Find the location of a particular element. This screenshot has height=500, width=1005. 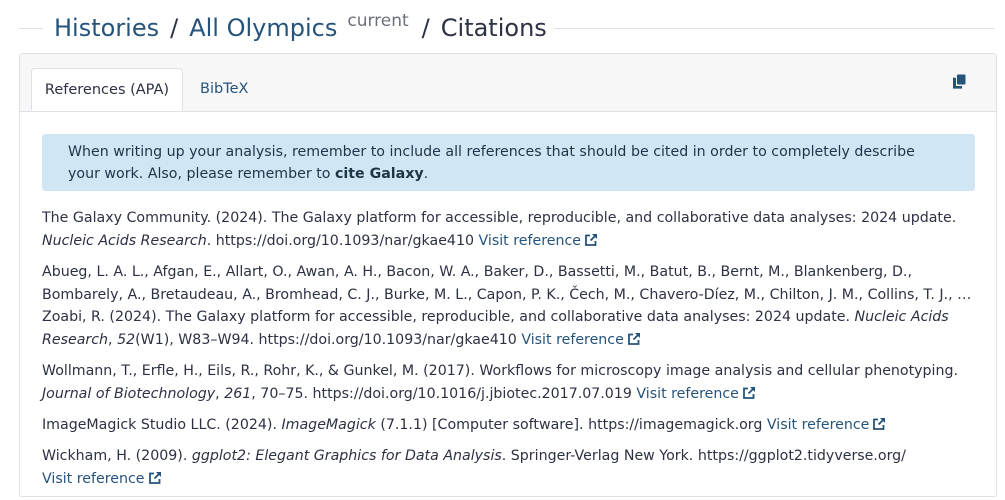

header-rule-right is located at coordinates (774, 28).